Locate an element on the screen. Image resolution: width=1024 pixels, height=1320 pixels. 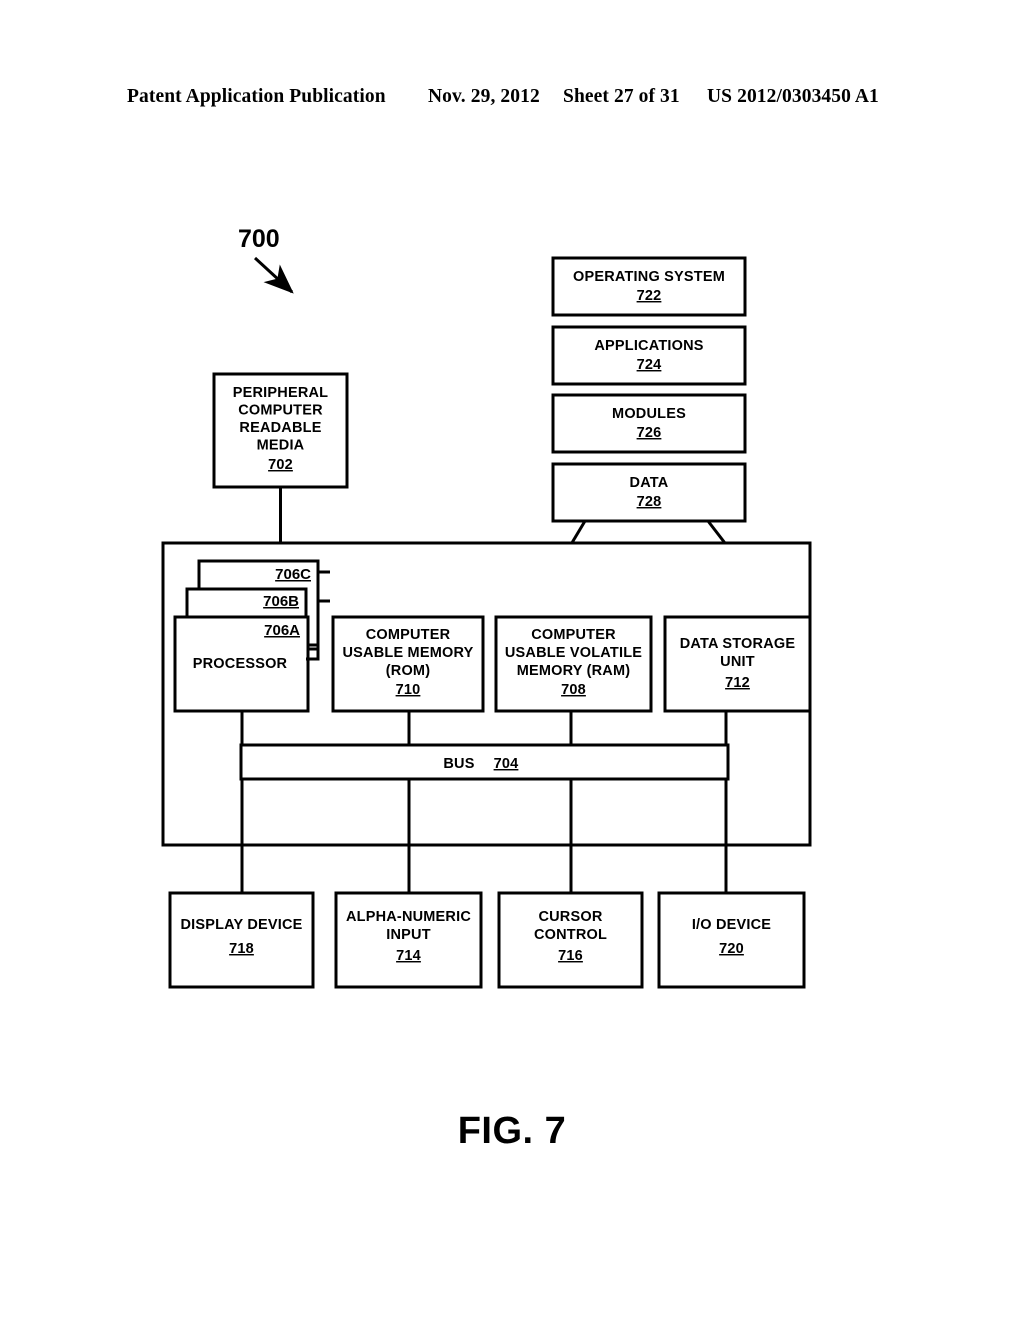
peripheral-media-line2: COMPUTER is located at coordinates (280, 411).